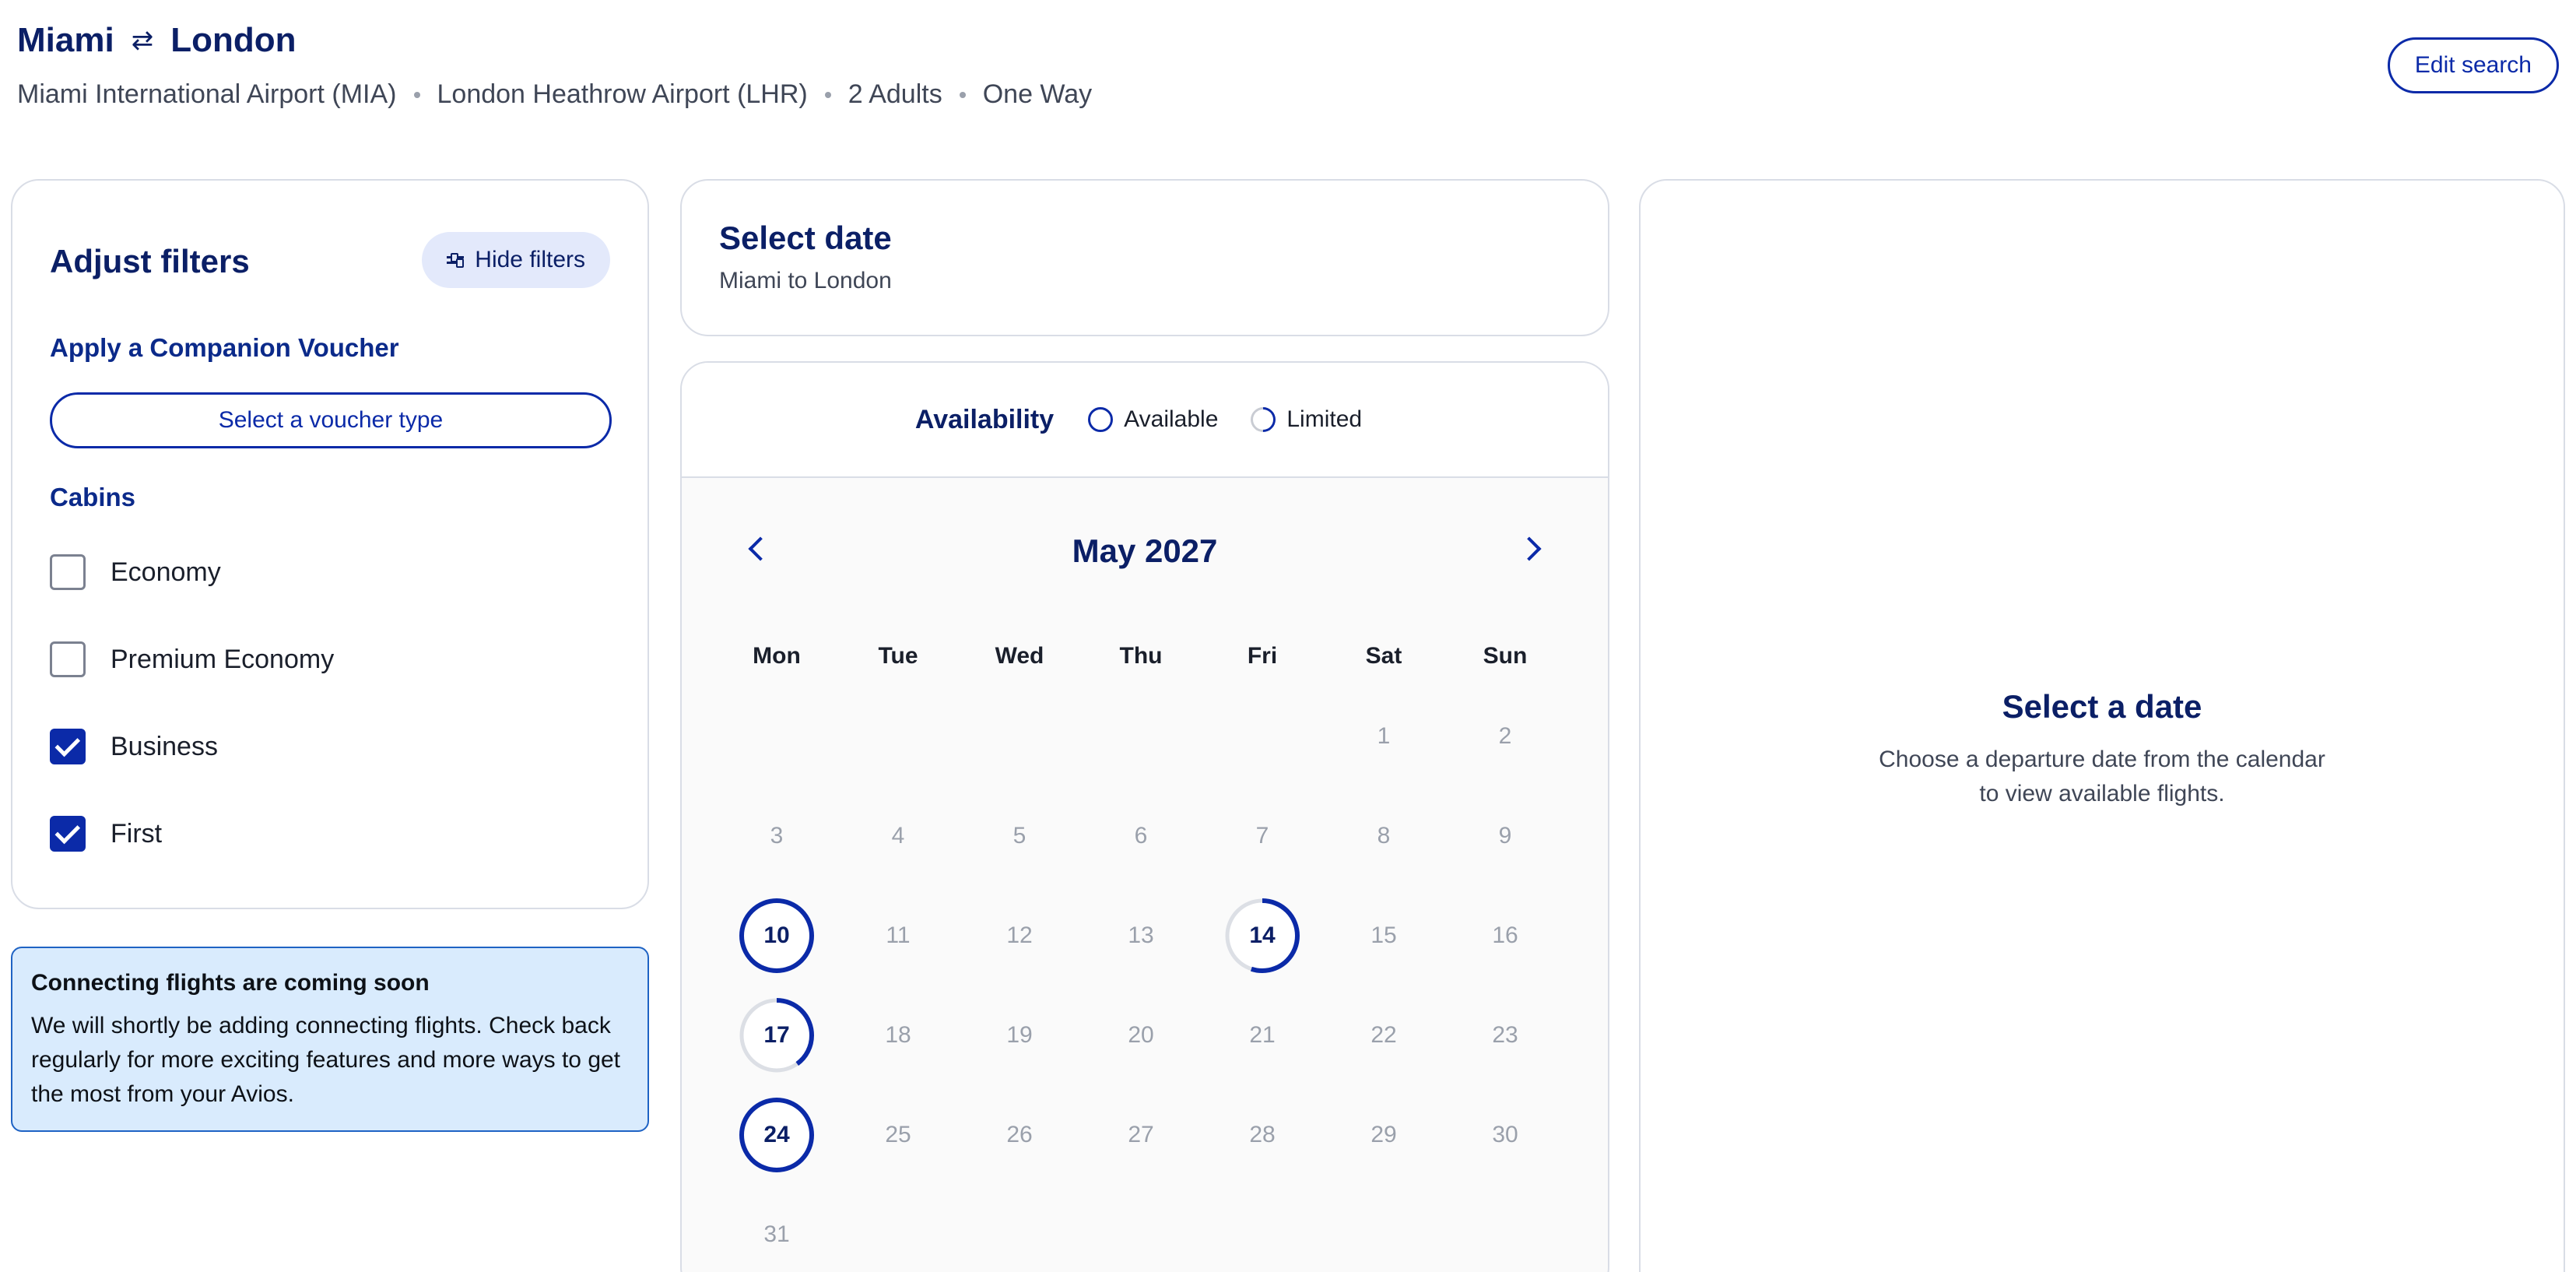 This screenshot has height=1272, width=2576. I want to click on legend-limited: Limited, so click(1304, 419).